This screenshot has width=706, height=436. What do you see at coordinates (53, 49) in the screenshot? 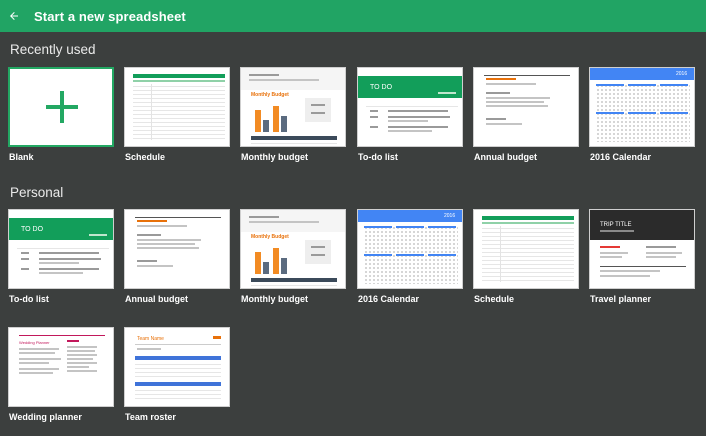
I see `section-title-recent: Recently used` at bounding box center [53, 49].